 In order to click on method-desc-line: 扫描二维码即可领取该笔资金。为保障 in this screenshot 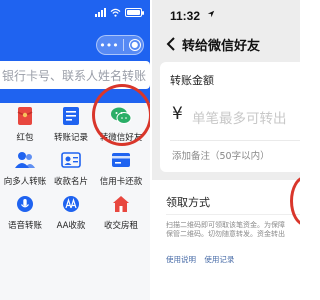, I will do `click(225, 225)`.